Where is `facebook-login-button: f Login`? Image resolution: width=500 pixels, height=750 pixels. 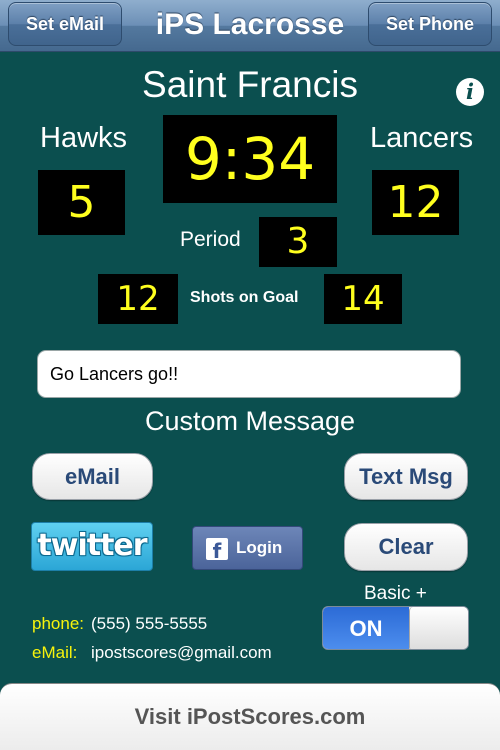 facebook-login-button: f Login is located at coordinates (247, 548).